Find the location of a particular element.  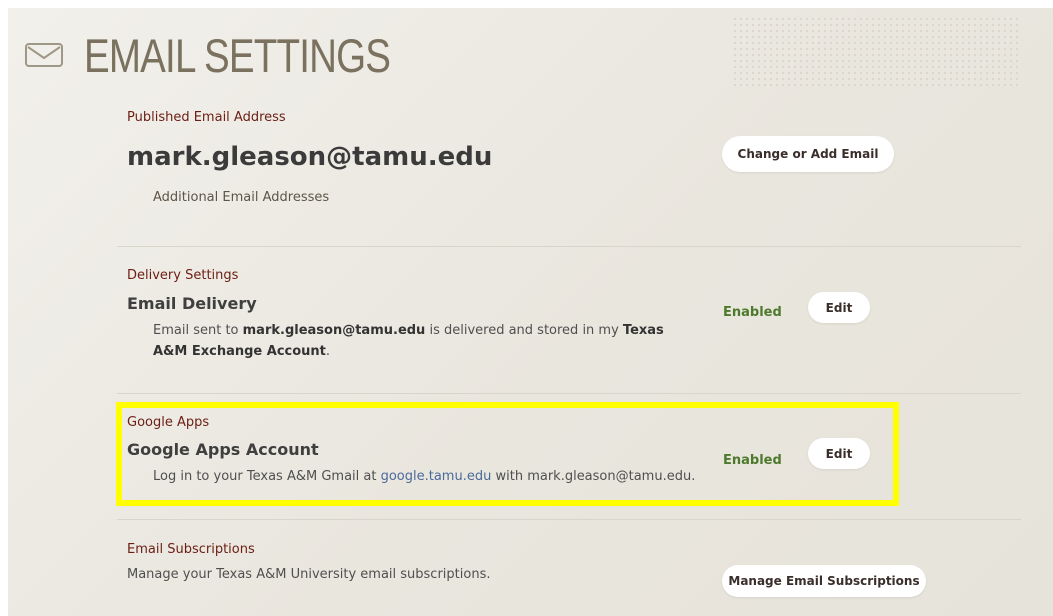

envelope-icon is located at coordinates (44, 55).